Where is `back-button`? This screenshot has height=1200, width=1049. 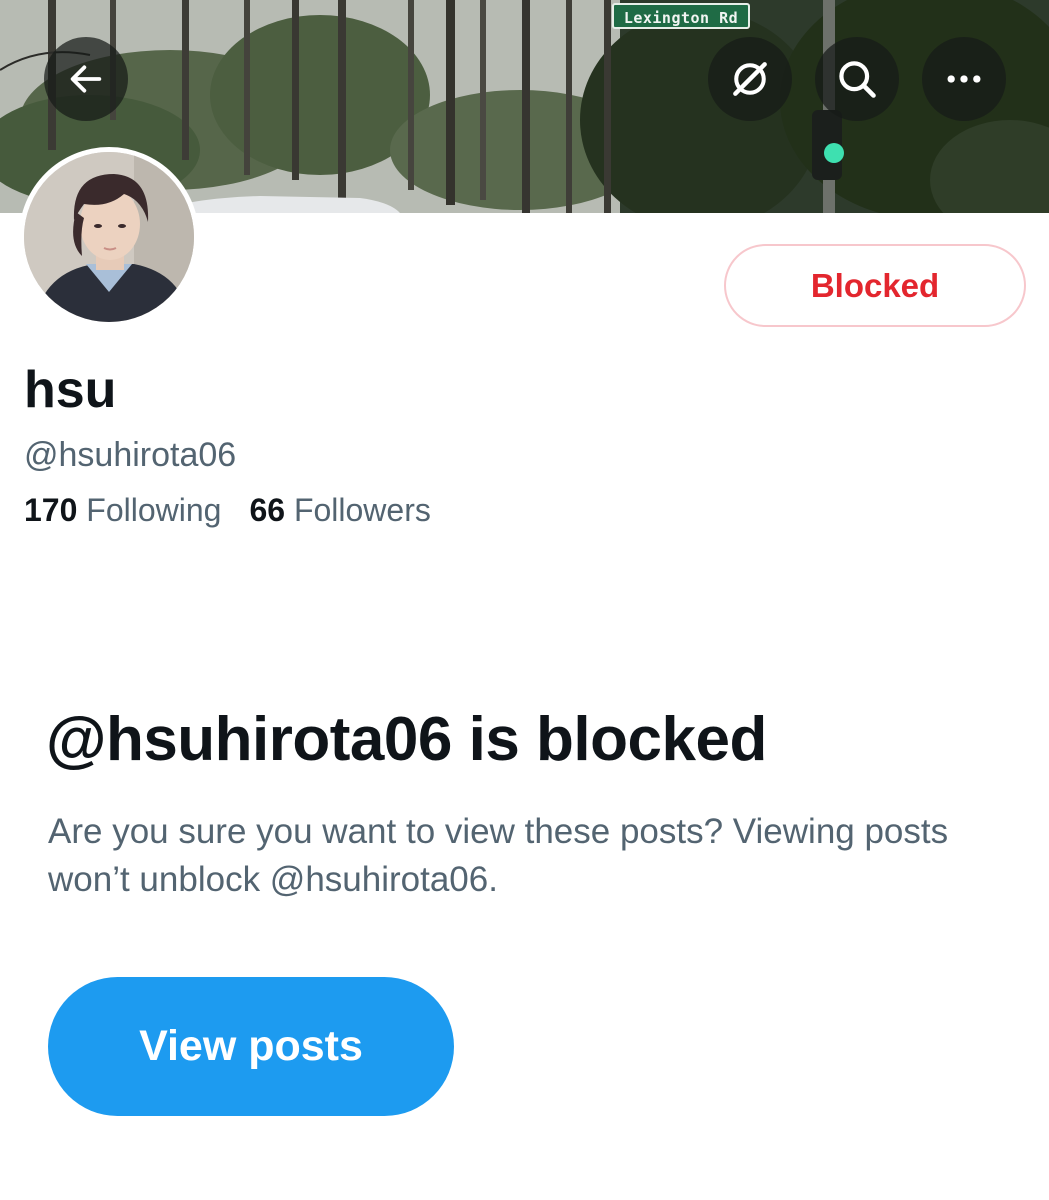 back-button is located at coordinates (86, 79).